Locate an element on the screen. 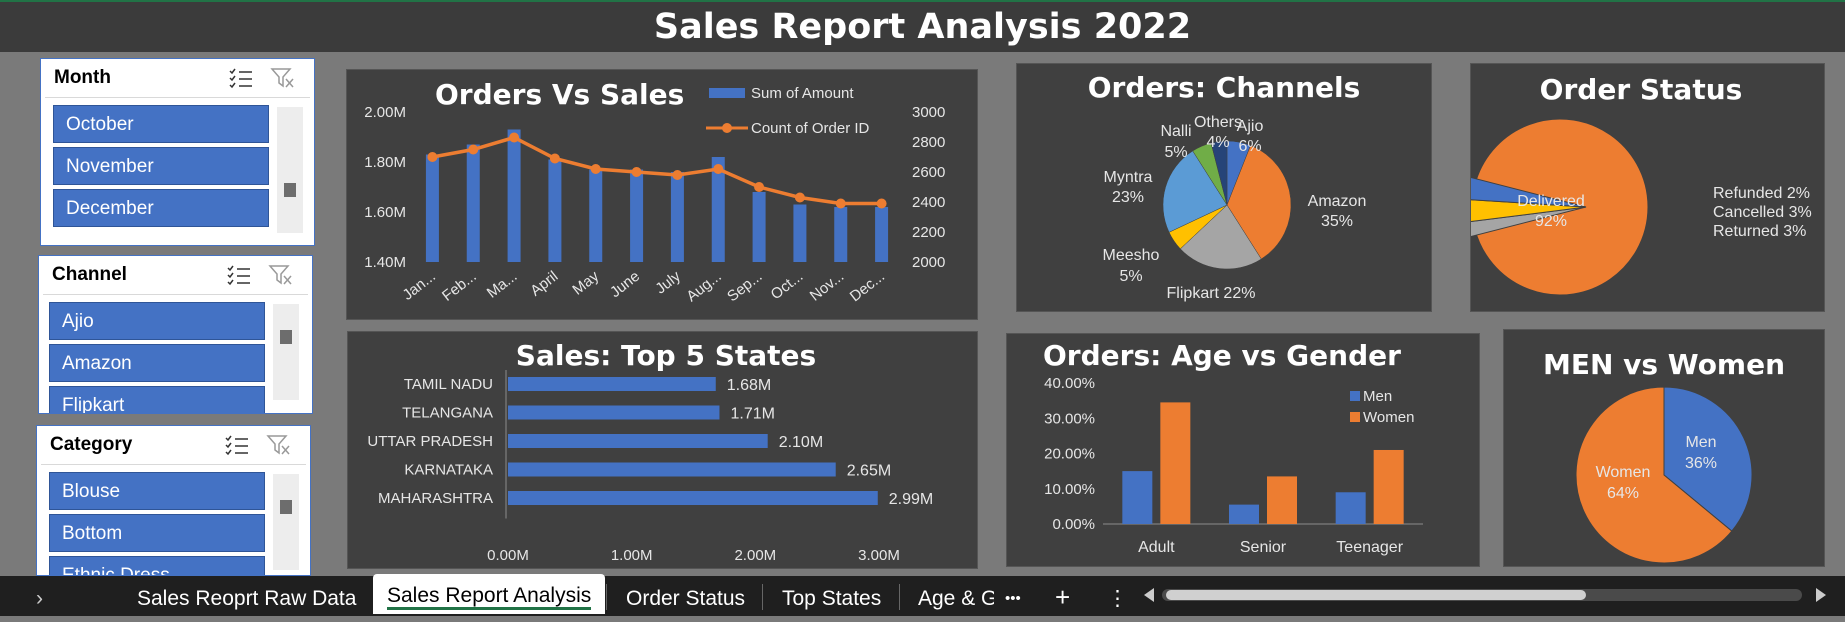 The image size is (1845, 622). tab-top-states: Top States is located at coordinates (831, 596).